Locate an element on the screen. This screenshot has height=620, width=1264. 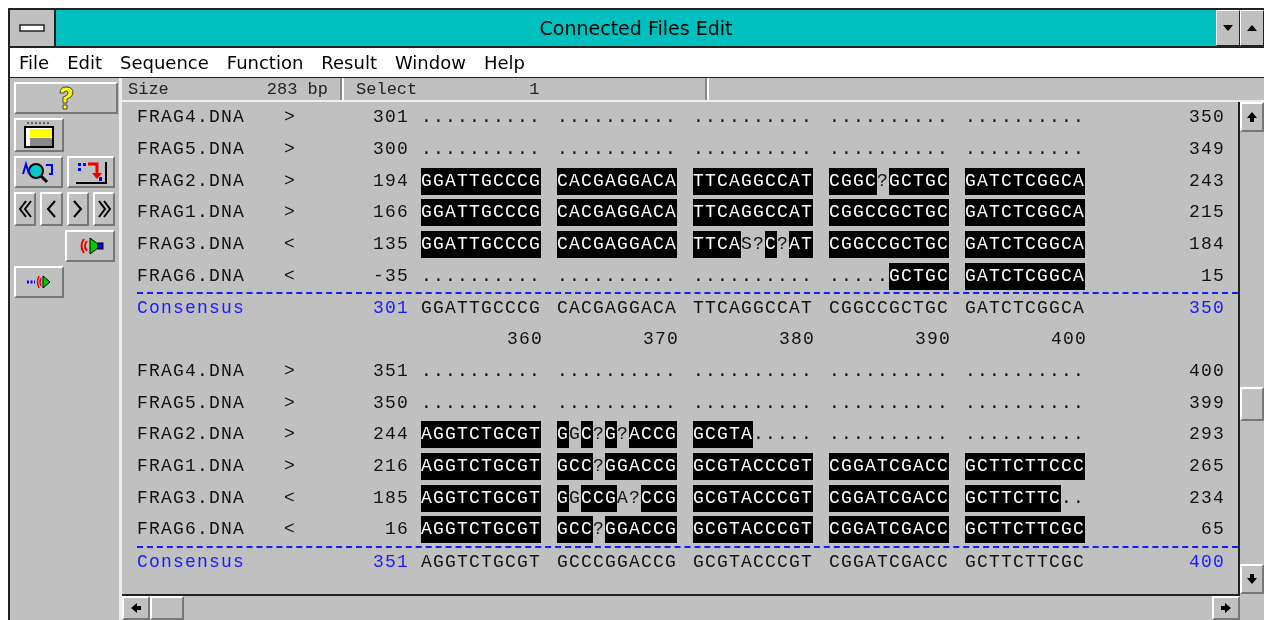
end-position: 400 is located at coordinates (1206, 371).